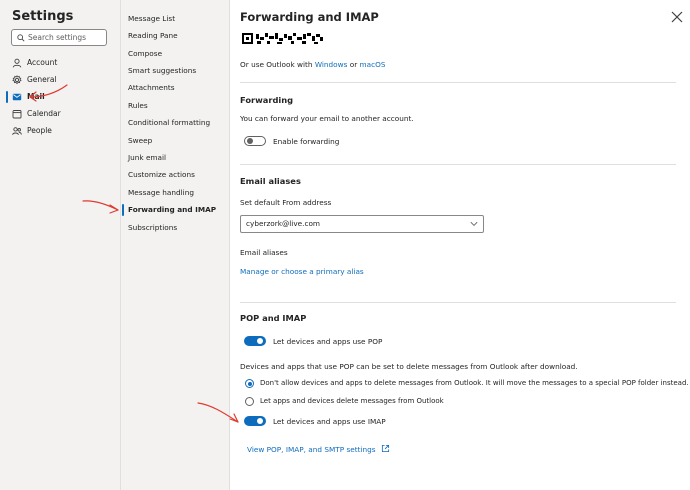 This screenshot has width=690, height=490. Describe the element at coordinates (175, 158) in the screenshot. I see `submenu-item-junk-email: Junk email` at that location.